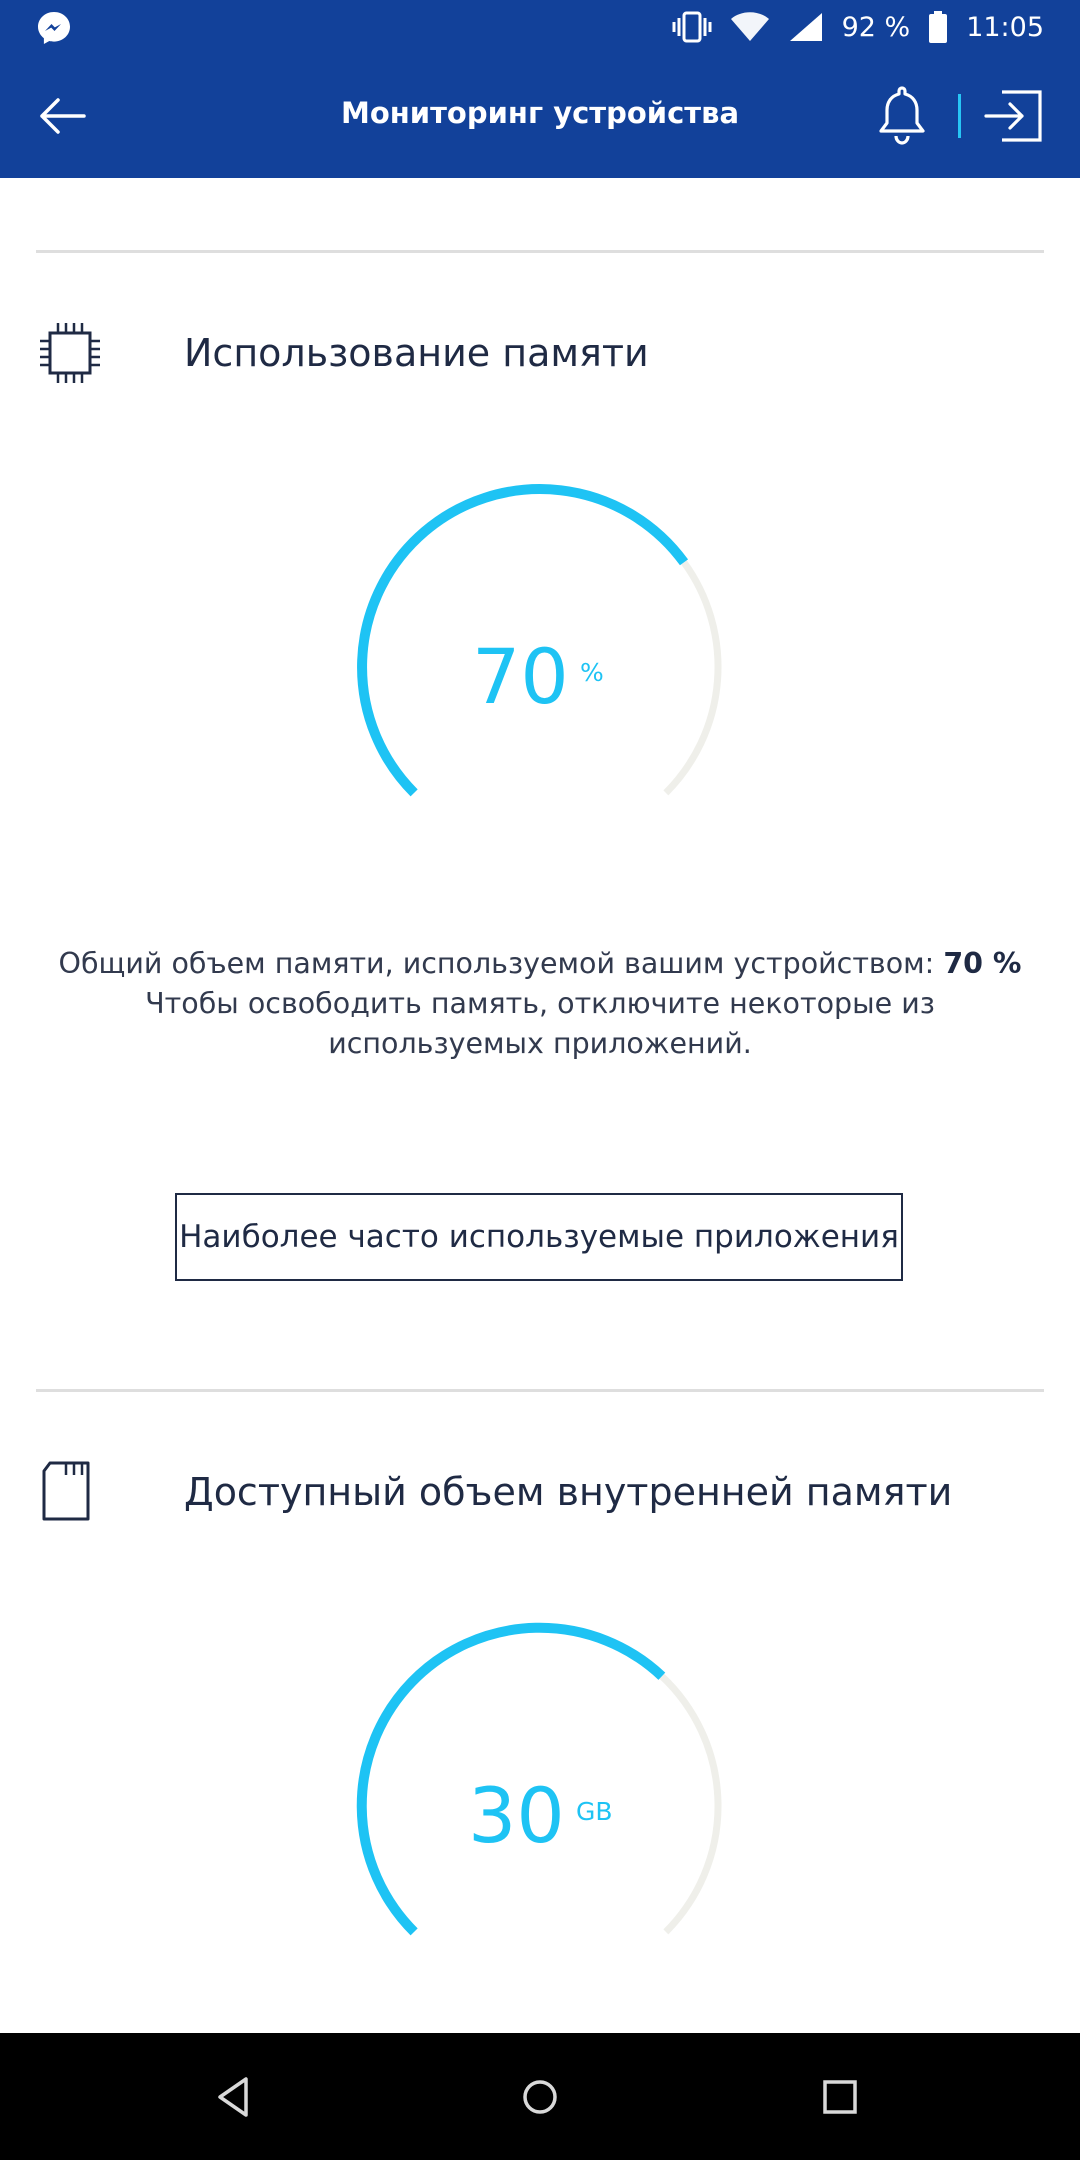 The height and width of the screenshot is (2160, 1080). I want to click on clock: 11:05, so click(1005, 27).